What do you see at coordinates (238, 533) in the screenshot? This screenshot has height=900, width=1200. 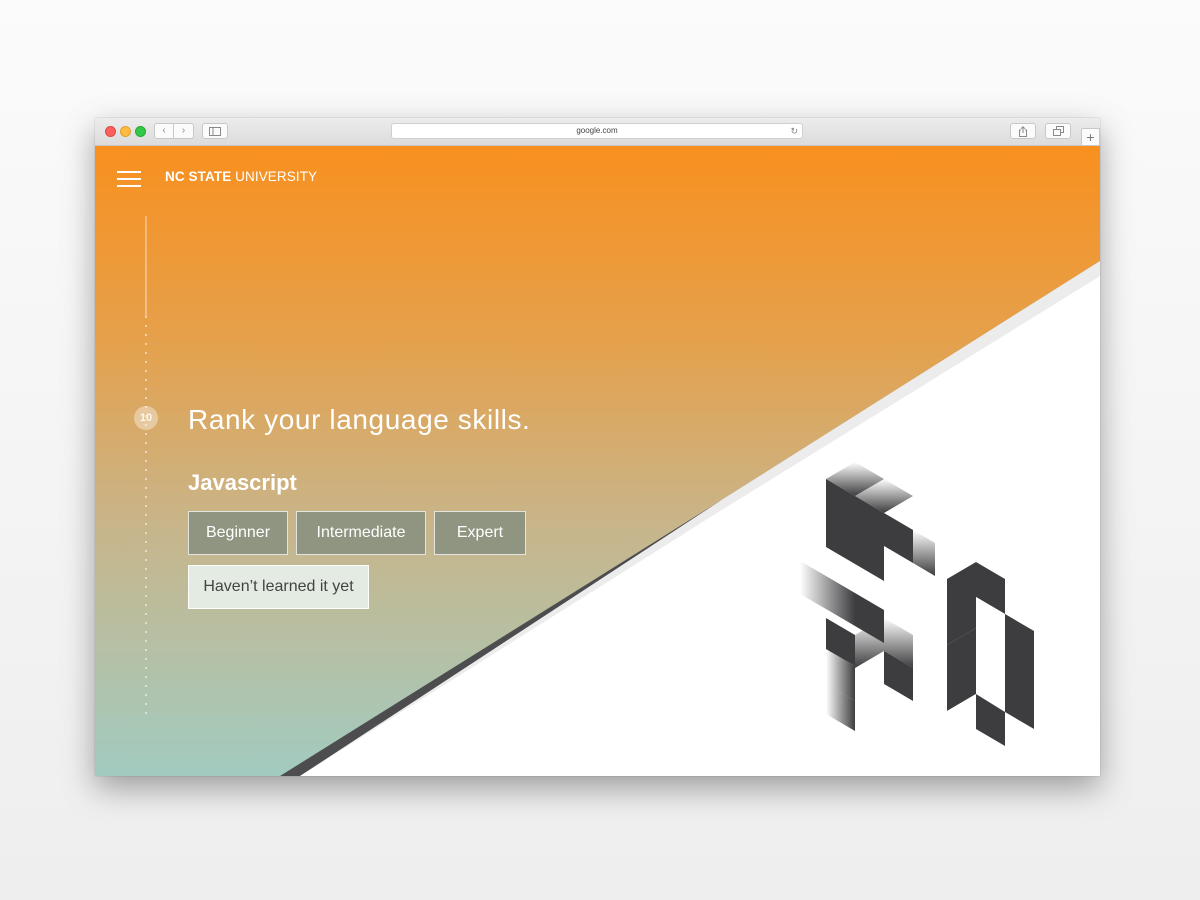 I see `option-beginner-button: Beginner` at bounding box center [238, 533].